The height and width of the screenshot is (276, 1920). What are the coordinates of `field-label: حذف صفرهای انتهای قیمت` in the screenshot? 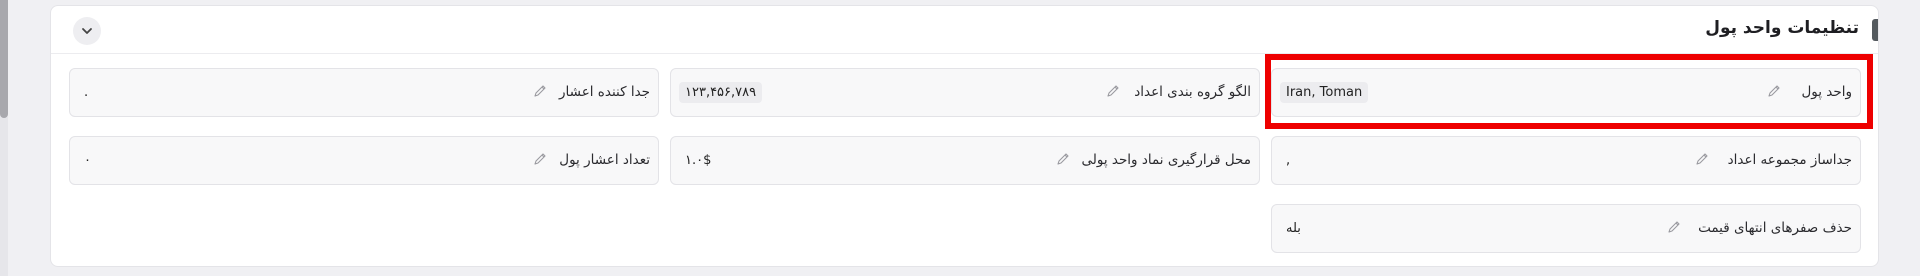 It's located at (1775, 228).